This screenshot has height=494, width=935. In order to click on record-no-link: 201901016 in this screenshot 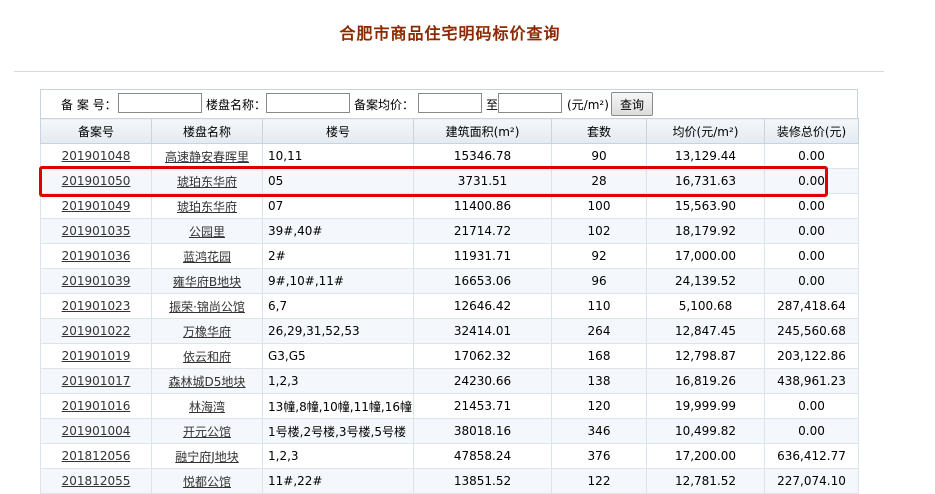, I will do `click(96, 406)`.